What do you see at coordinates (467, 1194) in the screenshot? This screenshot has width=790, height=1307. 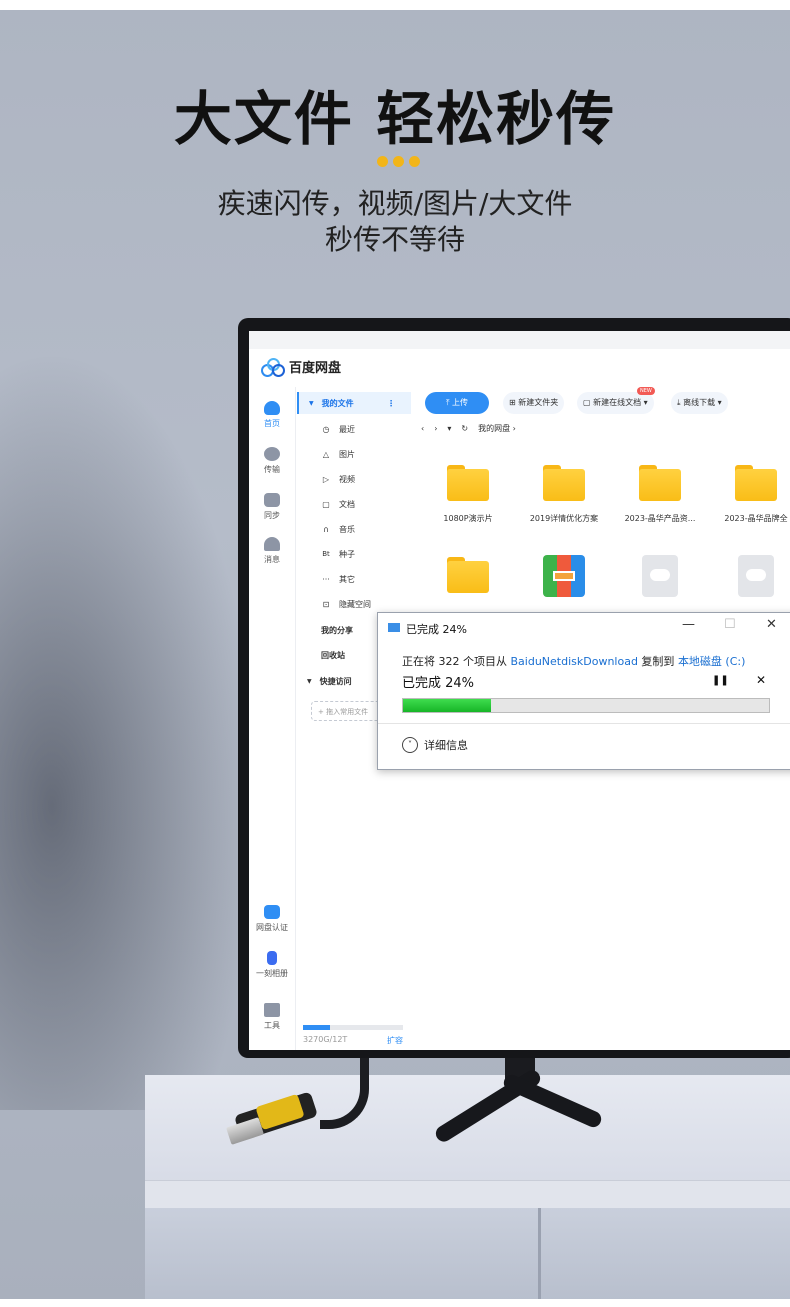 I see `cabinet-edge` at bounding box center [467, 1194].